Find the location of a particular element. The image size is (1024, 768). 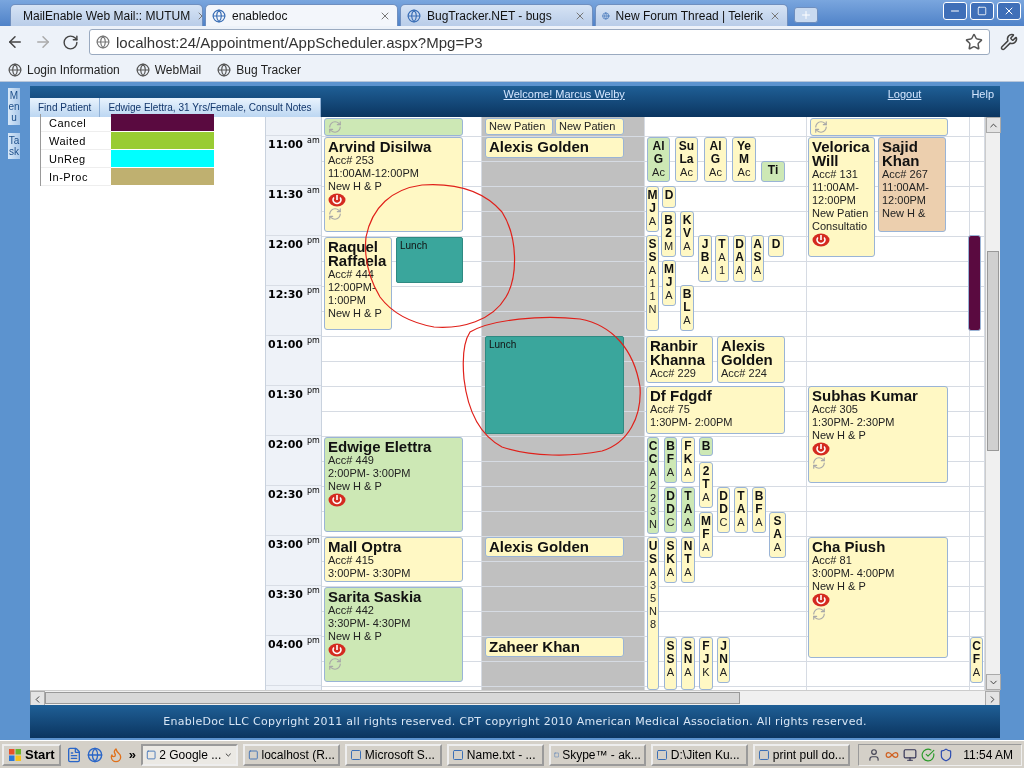

appointment-card: Velorica Will Acc# 131 11:00AM-12:00PM New Patien Consultatio is located at coordinates (841, 197).